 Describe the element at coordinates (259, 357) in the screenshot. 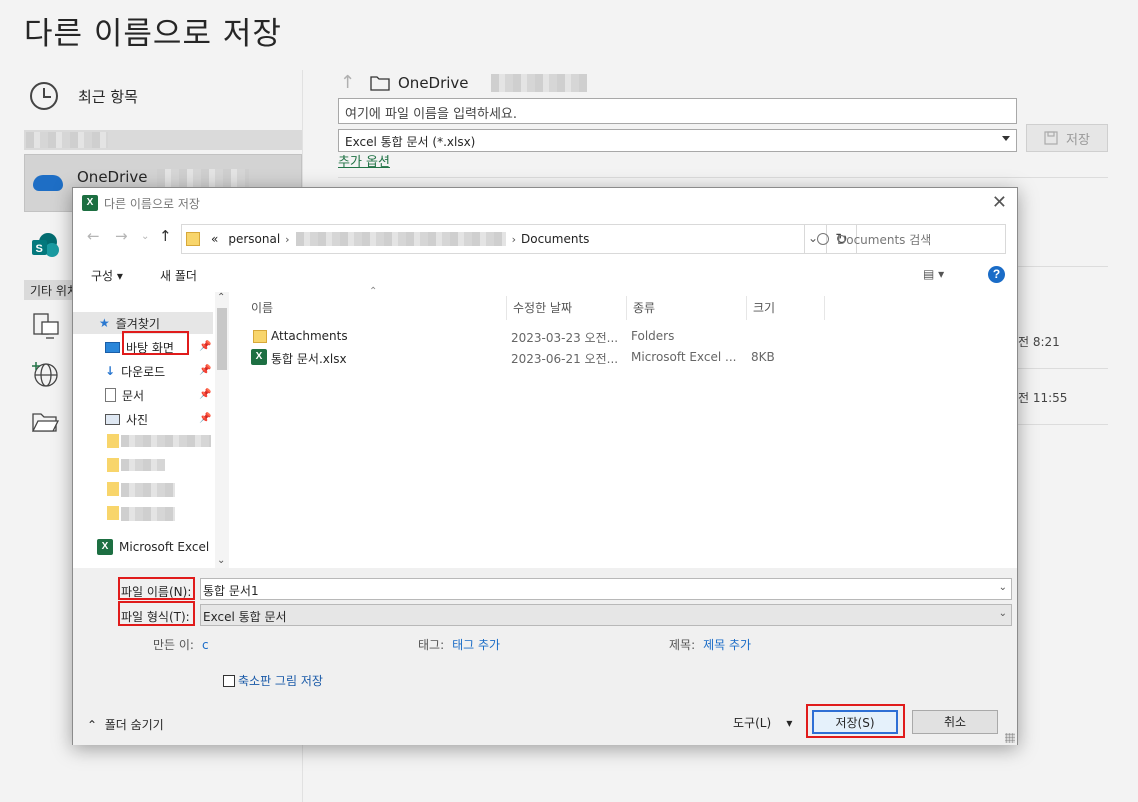

I see `excel-file-icon: X` at that location.